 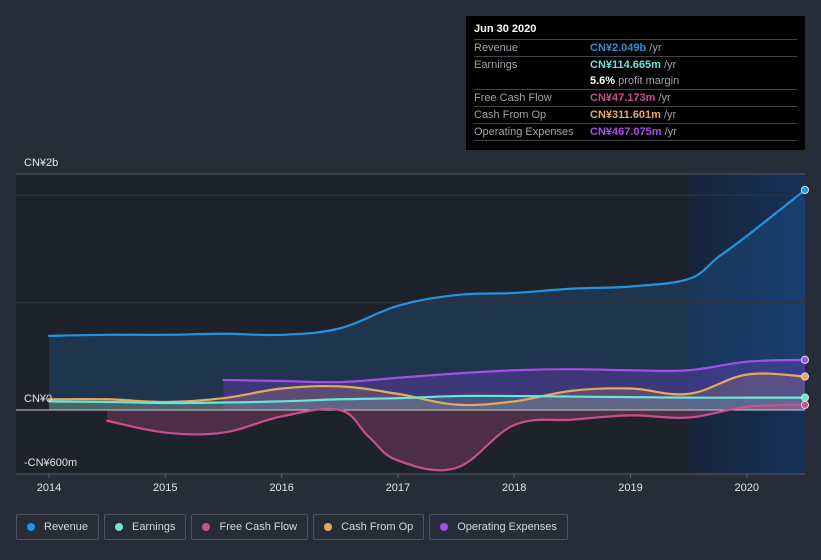 I want to click on tooltip-label: Earnings, so click(x=496, y=65).